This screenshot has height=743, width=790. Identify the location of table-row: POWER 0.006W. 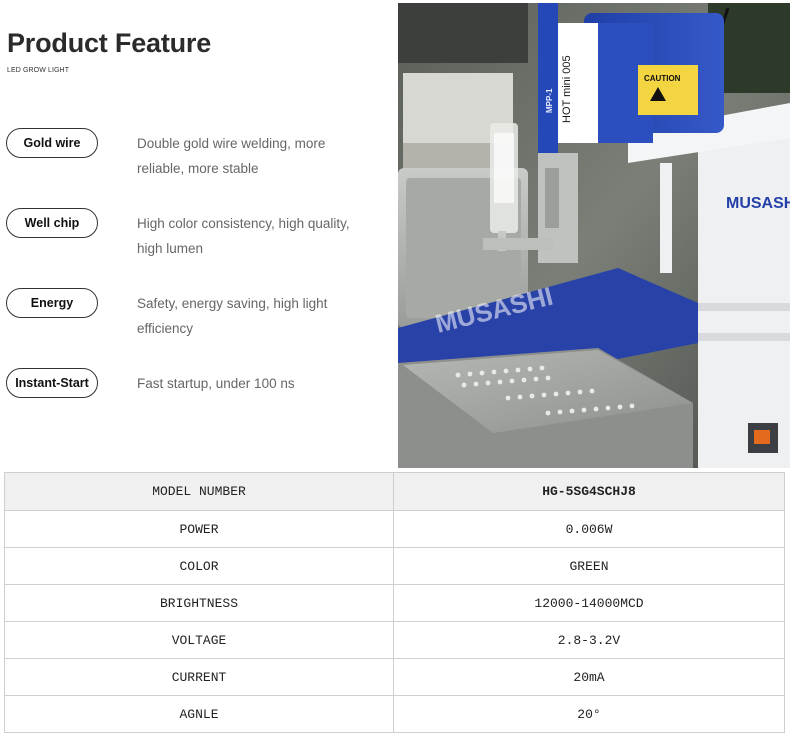
(394, 529).